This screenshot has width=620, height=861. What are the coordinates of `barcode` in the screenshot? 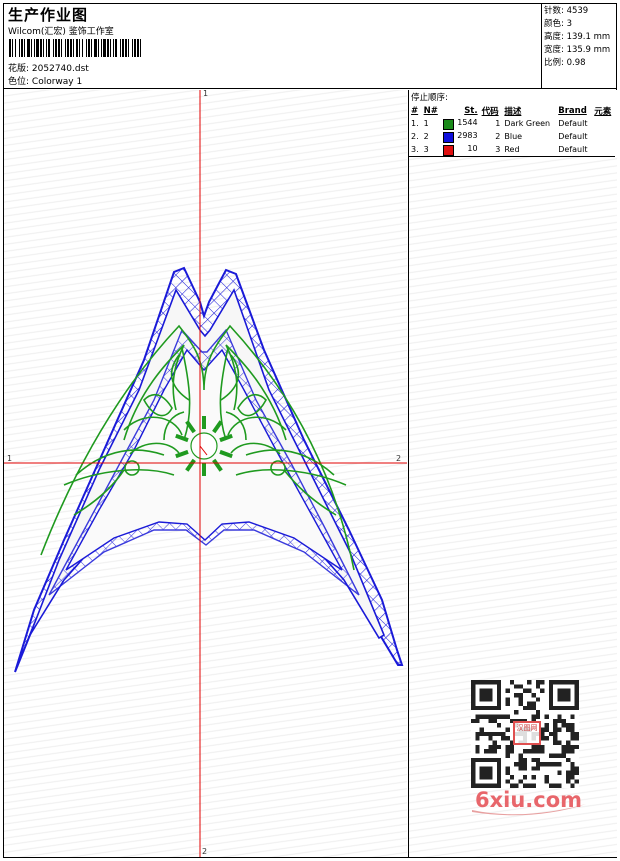 It's located at (75, 48).